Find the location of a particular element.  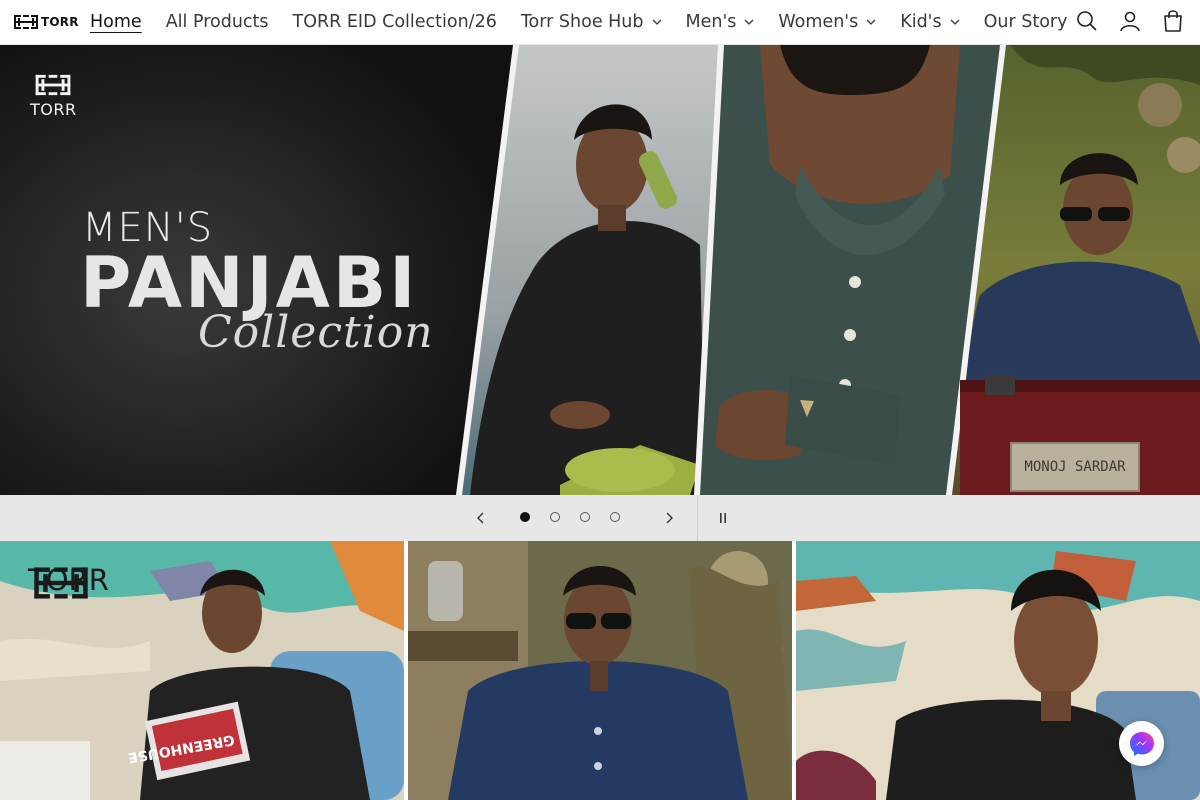

tile-logo: TORR is located at coordinates (68, 581).